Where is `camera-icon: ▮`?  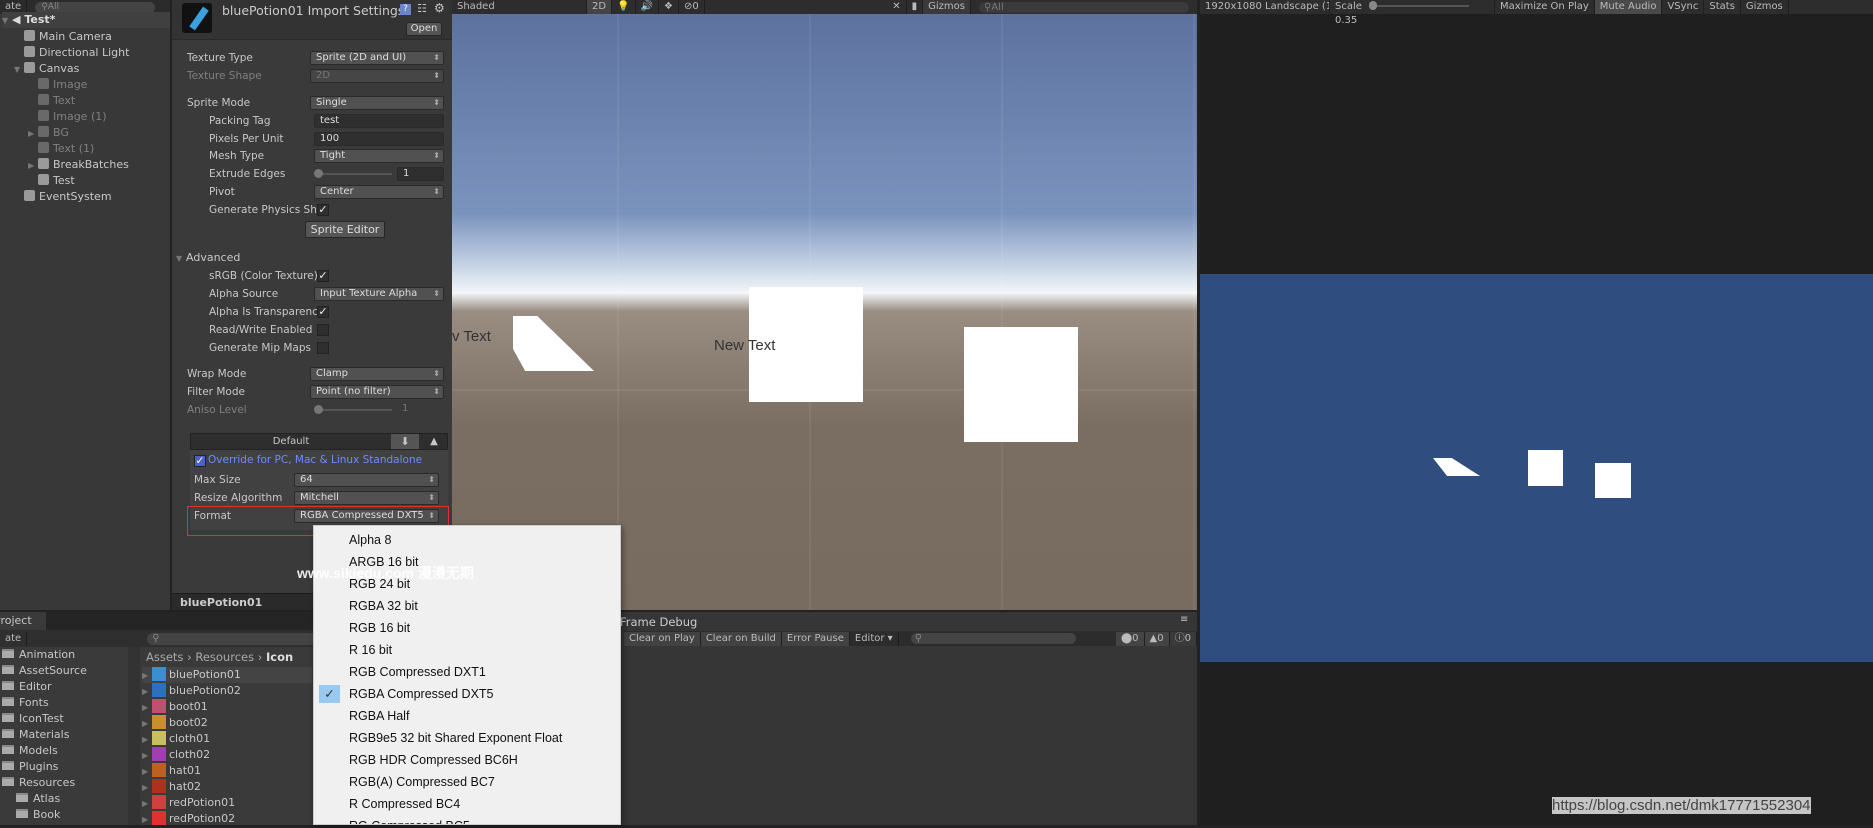 camera-icon: ▮ is located at coordinates (915, 7).